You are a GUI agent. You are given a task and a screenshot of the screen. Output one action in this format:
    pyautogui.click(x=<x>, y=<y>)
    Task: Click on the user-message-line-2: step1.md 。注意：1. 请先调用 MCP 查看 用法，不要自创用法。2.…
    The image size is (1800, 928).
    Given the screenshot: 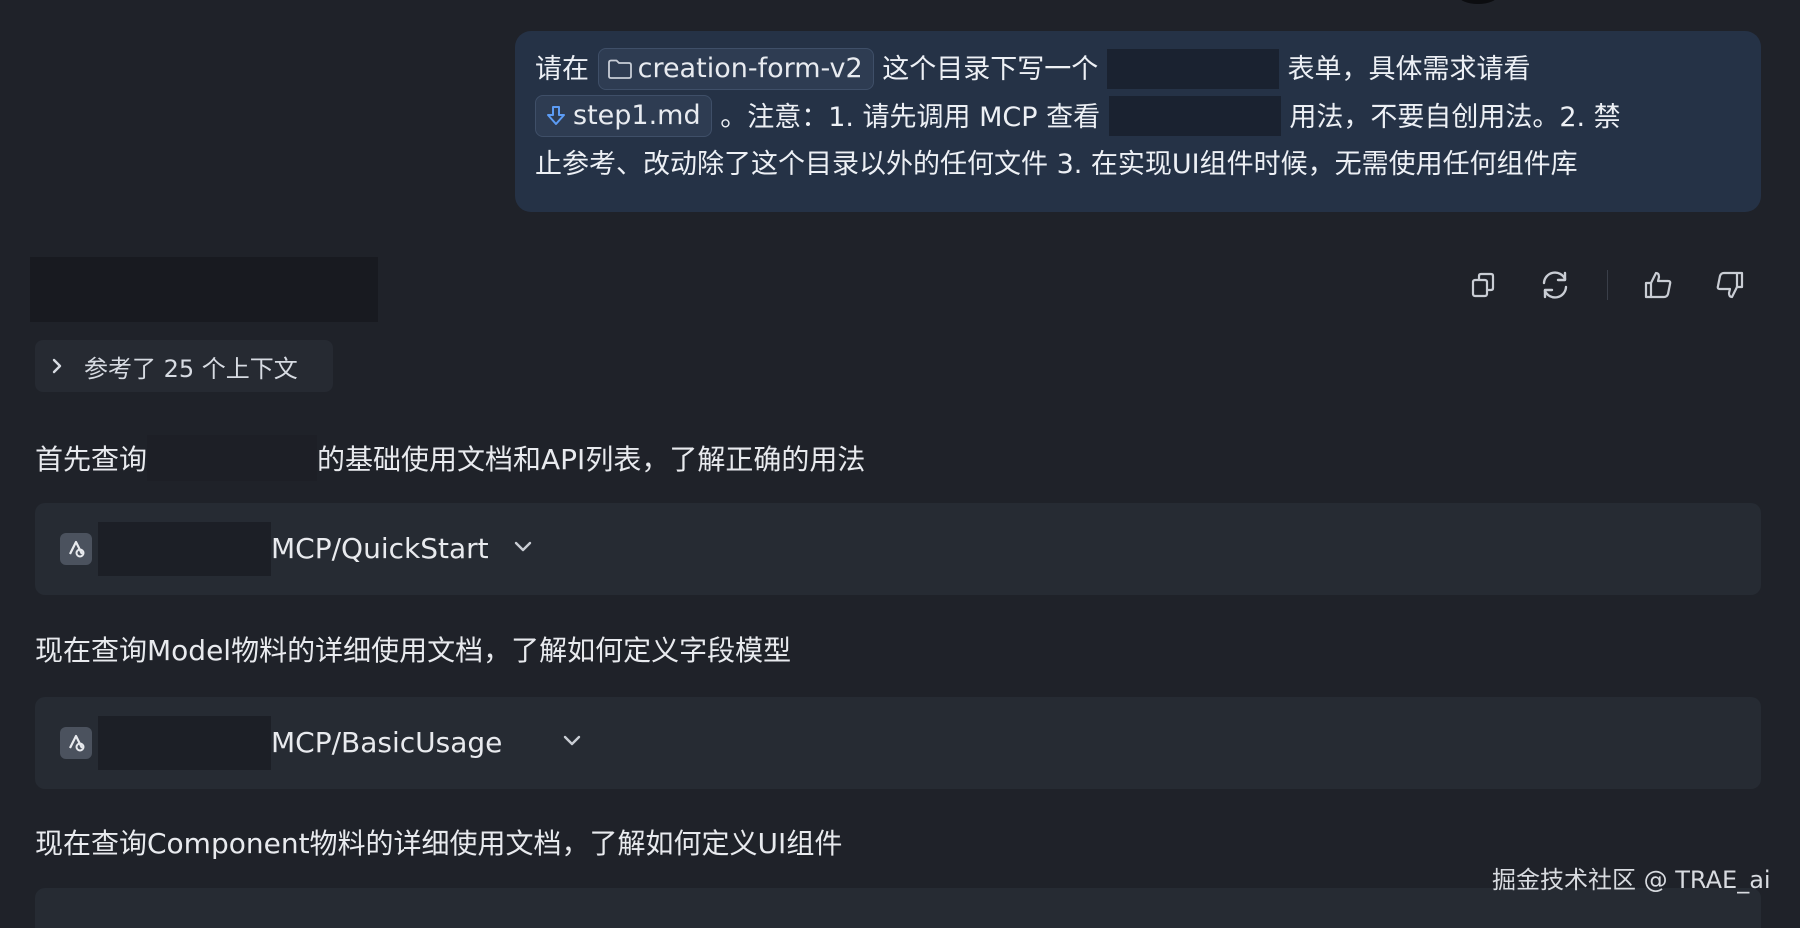 What is the action you would take?
    pyautogui.click(x=1137, y=118)
    